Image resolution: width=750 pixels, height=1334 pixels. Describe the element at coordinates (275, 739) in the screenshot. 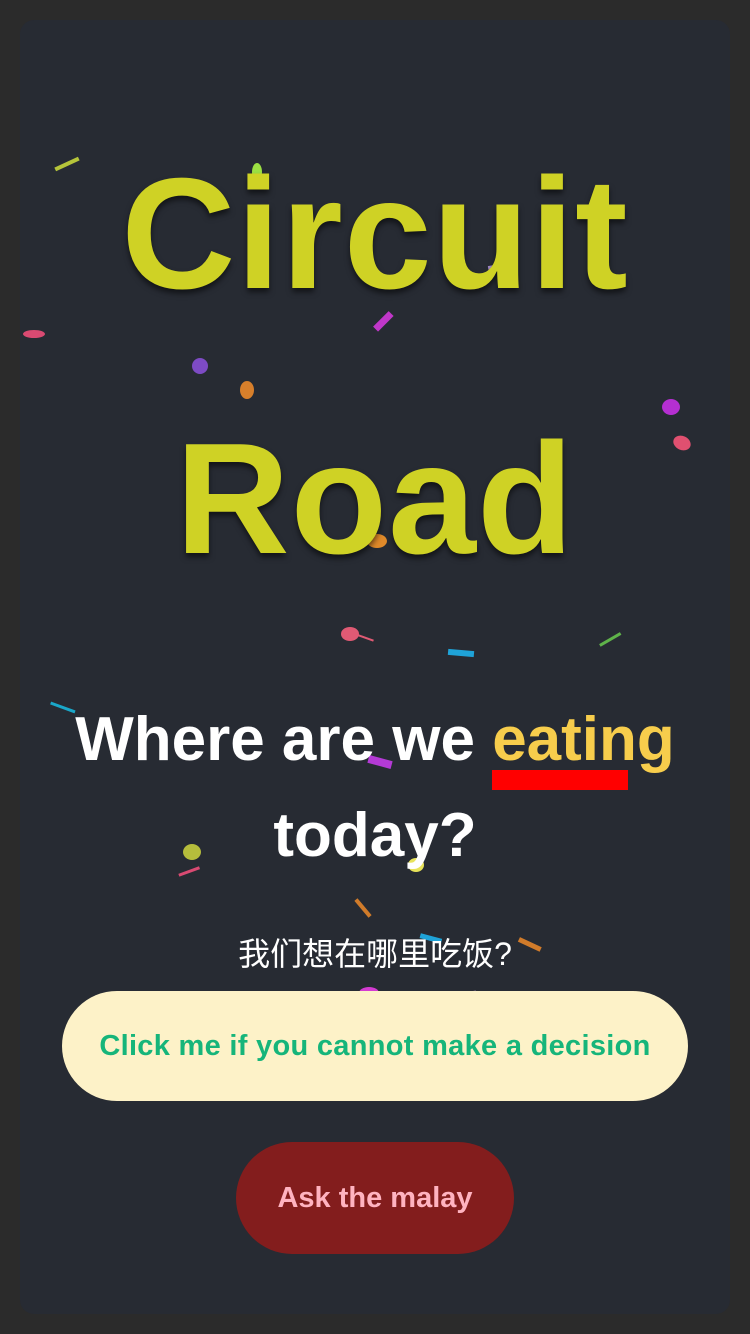

I see `question-text-before: Where are we` at that location.